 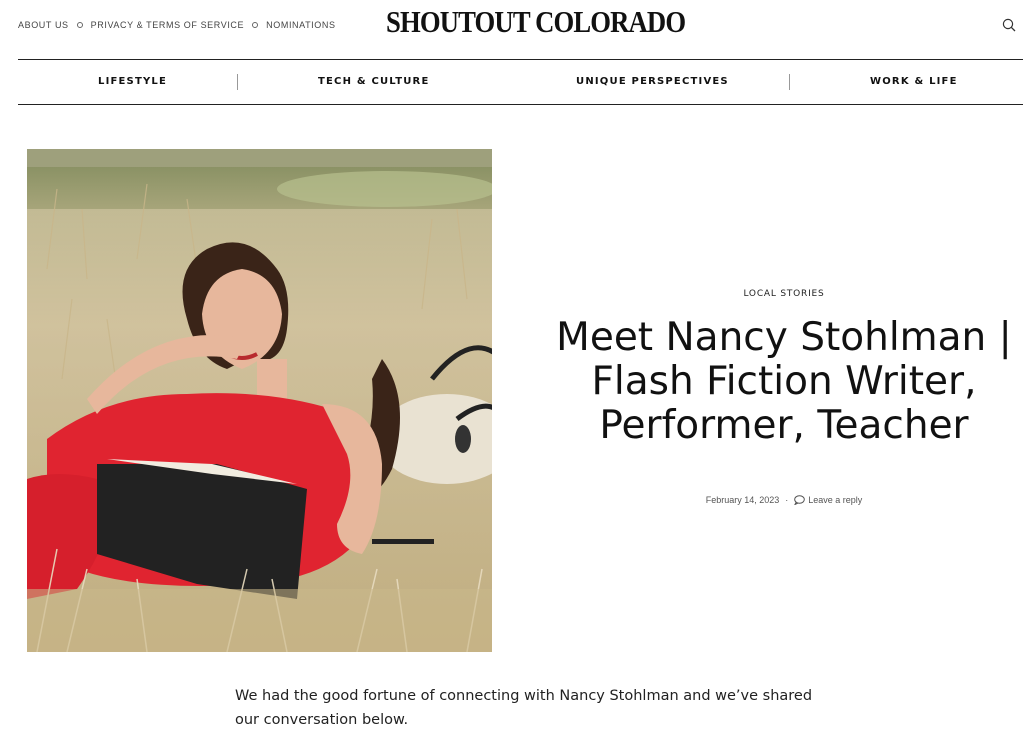 What do you see at coordinates (652, 82) in the screenshot?
I see `nav-unique-perspectives: UNIQUE PERSPECTIVES` at bounding box center [652, 82].